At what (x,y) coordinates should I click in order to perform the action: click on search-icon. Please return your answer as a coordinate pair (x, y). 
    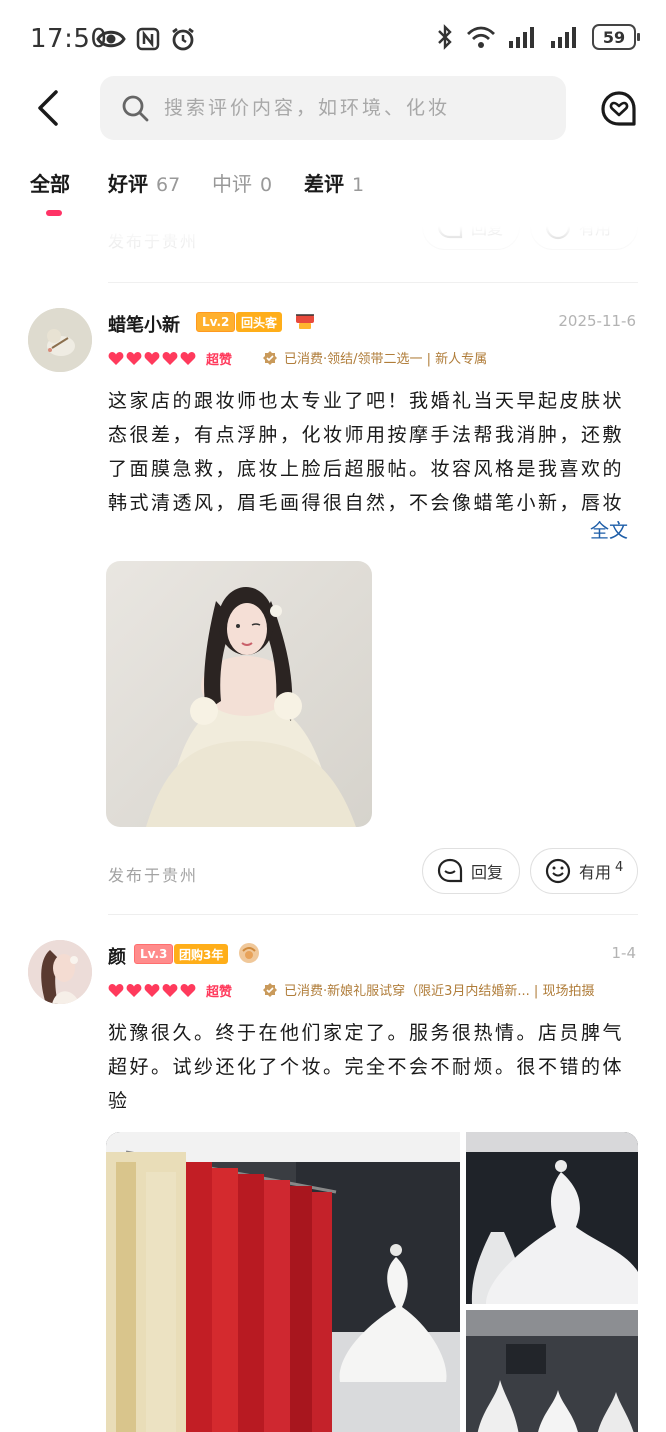
    Looking at the image, I should click on (135, 108).